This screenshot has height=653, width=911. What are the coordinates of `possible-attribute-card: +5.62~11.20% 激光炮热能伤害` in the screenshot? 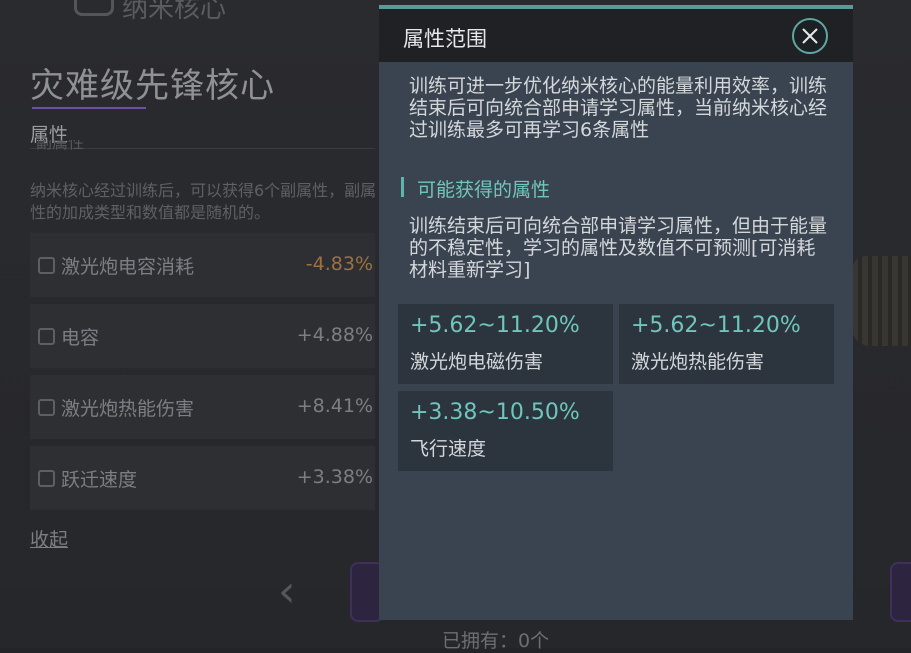 It's located at (726, 344).